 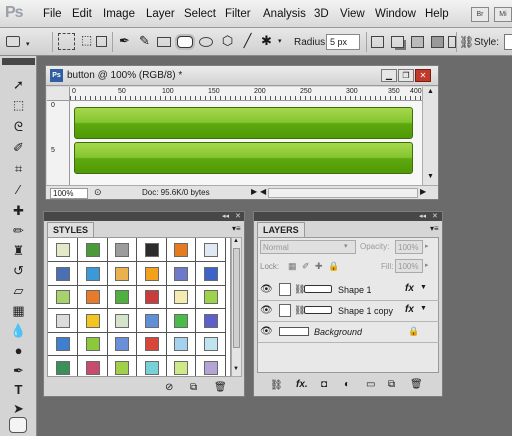 What do you see at coordinates (243, 123) in the screenshot?
I see `green-button-shape` at bounding box center [243, 123].